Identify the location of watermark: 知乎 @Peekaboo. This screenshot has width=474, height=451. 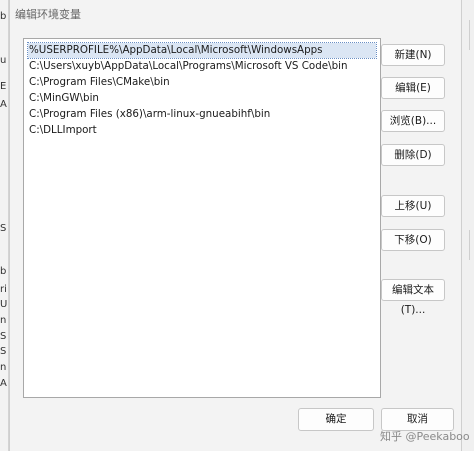
(425, 436).